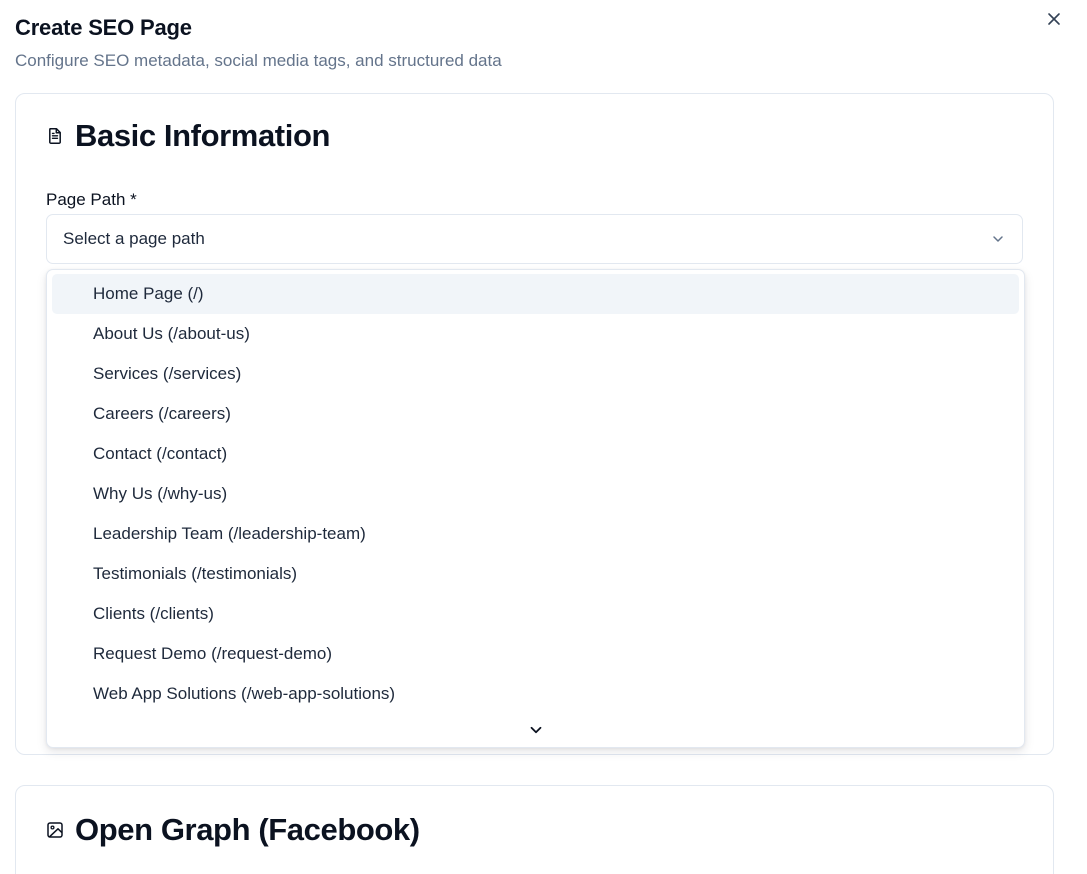  I want to click on page-path-option: Contact (/contact), so click(535, 454).